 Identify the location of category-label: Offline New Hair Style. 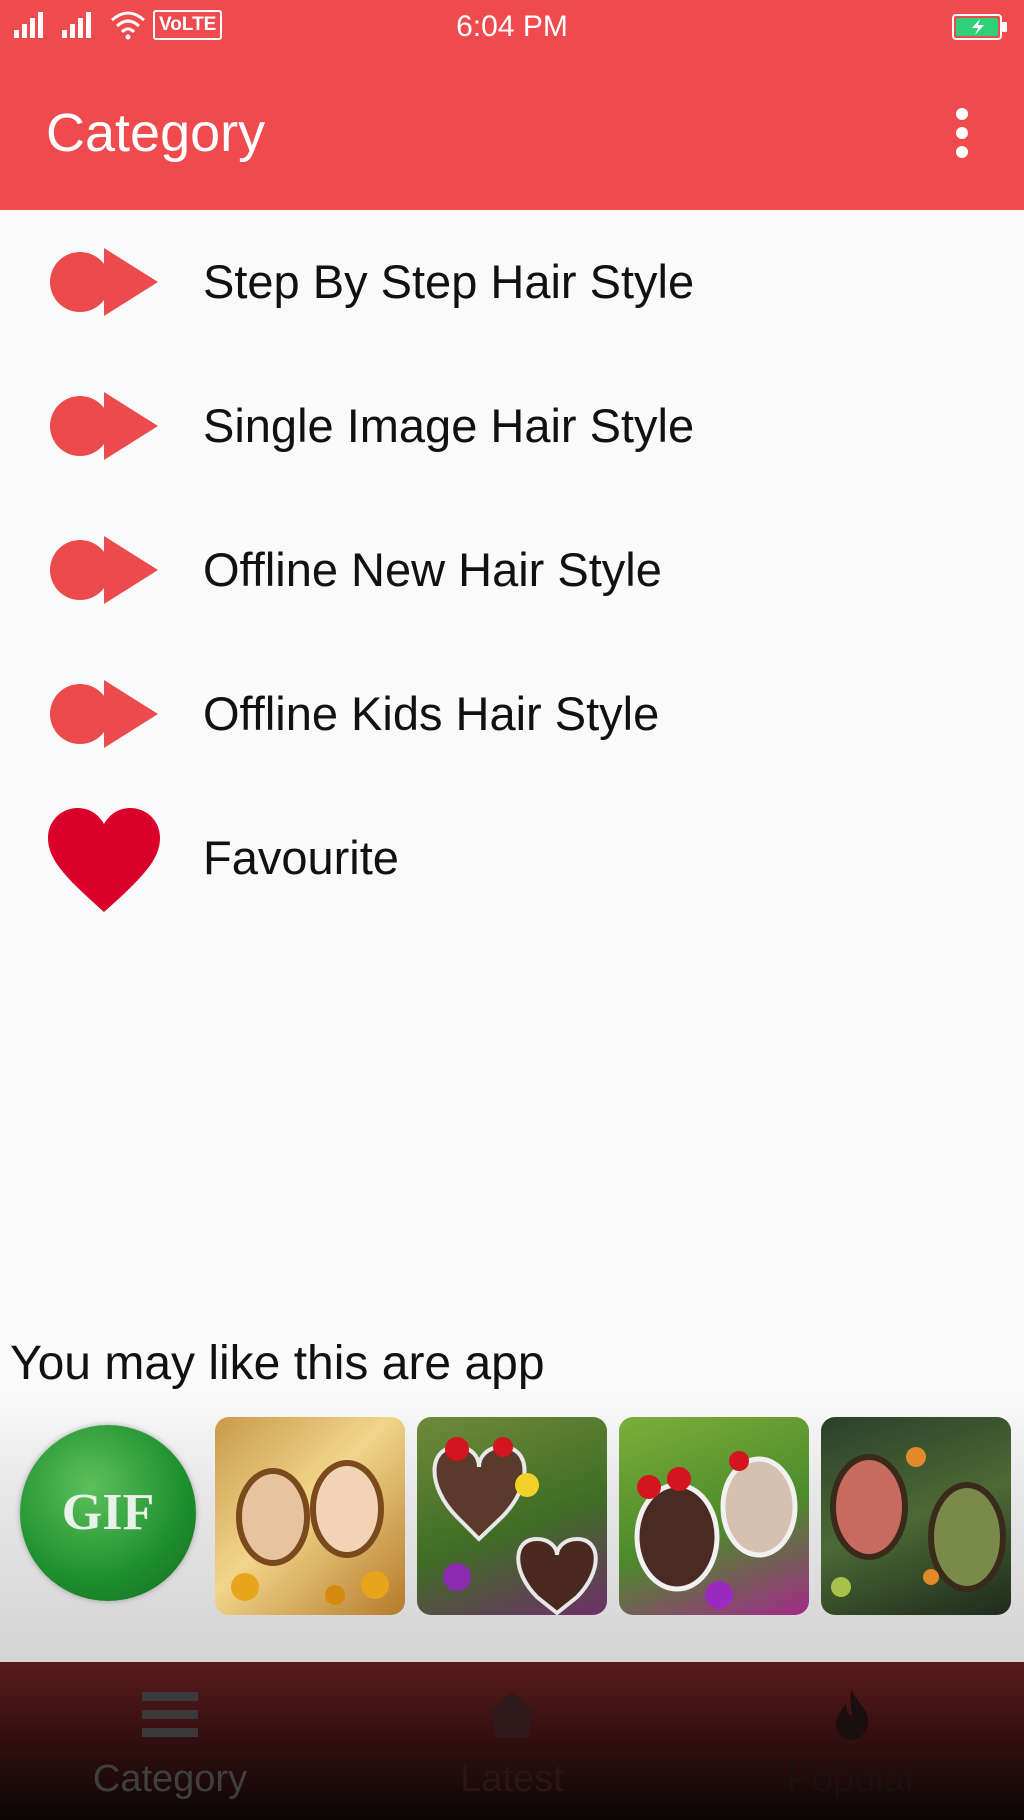
(432, 569).